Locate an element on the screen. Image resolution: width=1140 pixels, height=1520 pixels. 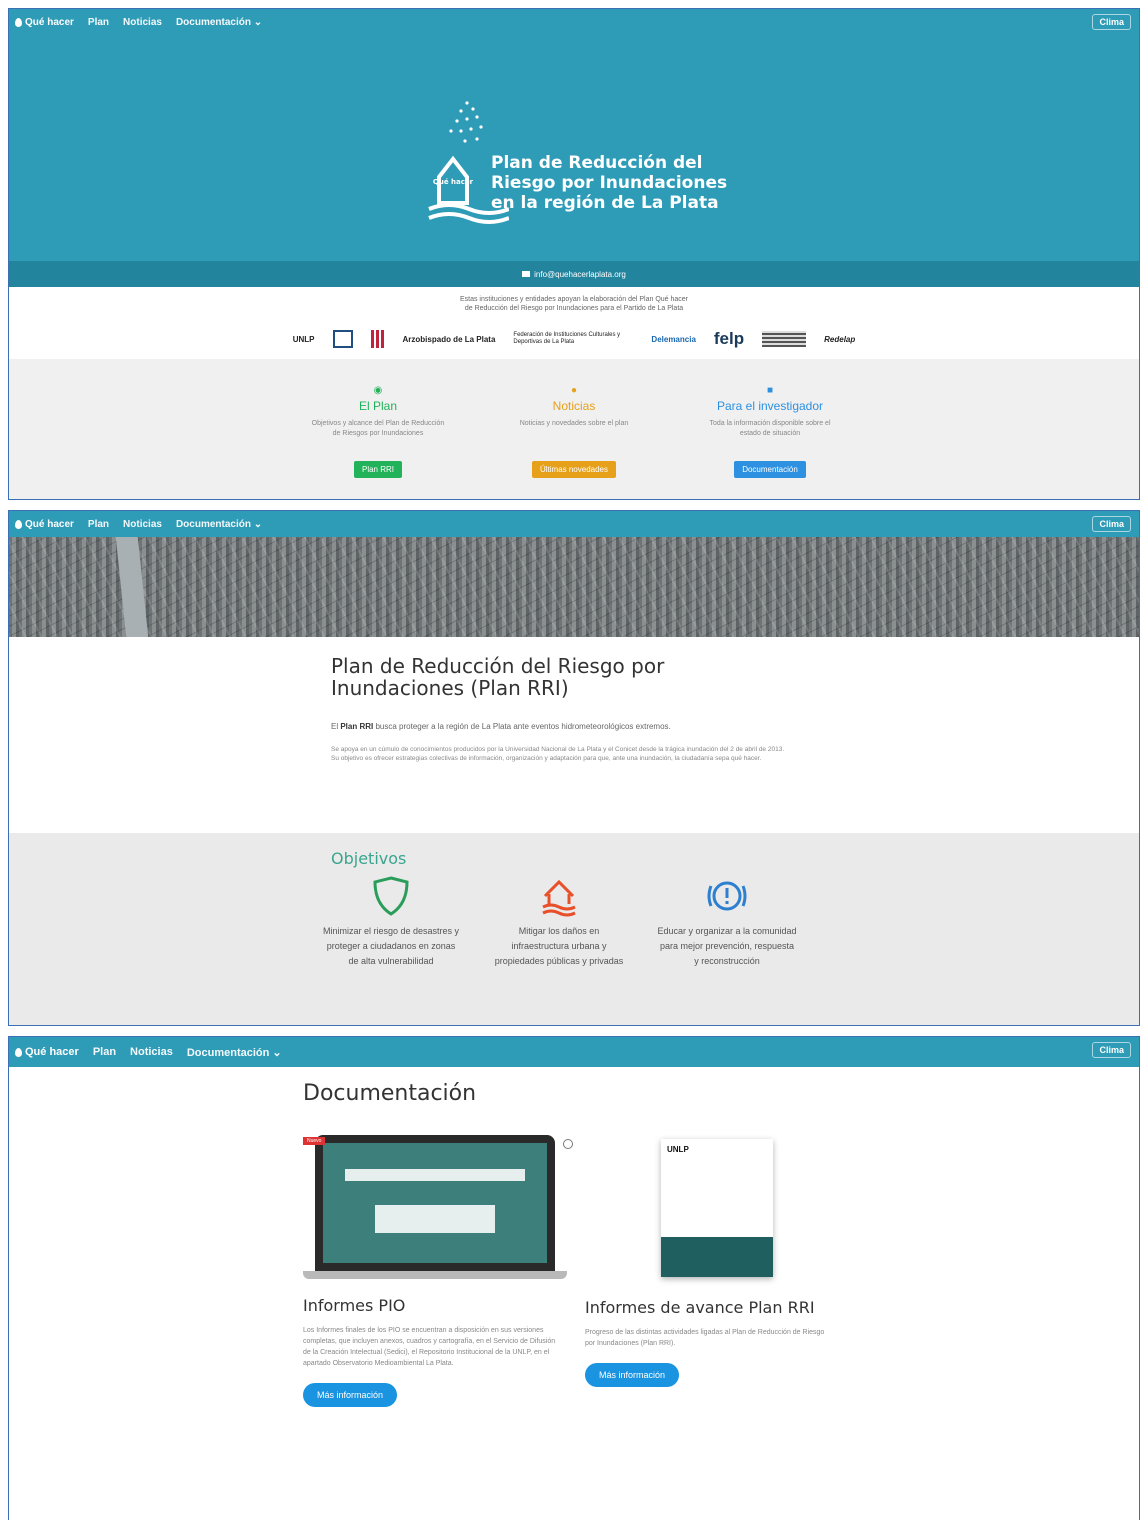
ultimas-novedades-button: Últimas novedades is located at coordinates (574, 469).